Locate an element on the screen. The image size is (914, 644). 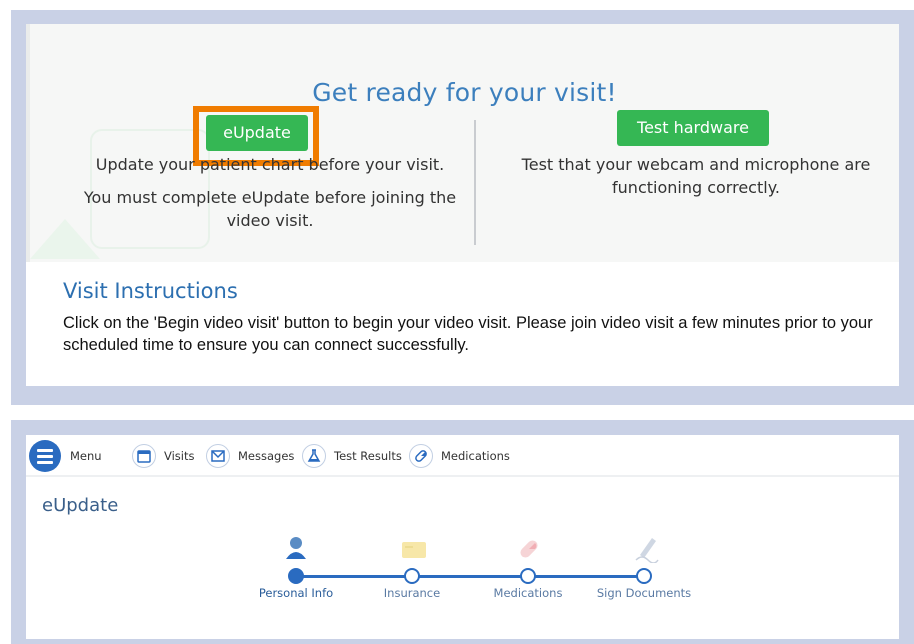
menu-button: Menu is located at coordinates (86, 456).